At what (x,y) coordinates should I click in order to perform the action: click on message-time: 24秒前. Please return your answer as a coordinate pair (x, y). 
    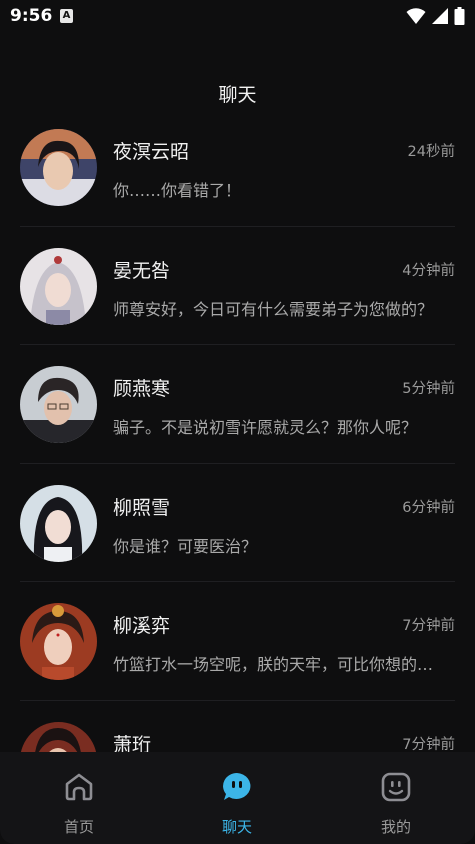
    Looking at the image, I should click on (431, 152).